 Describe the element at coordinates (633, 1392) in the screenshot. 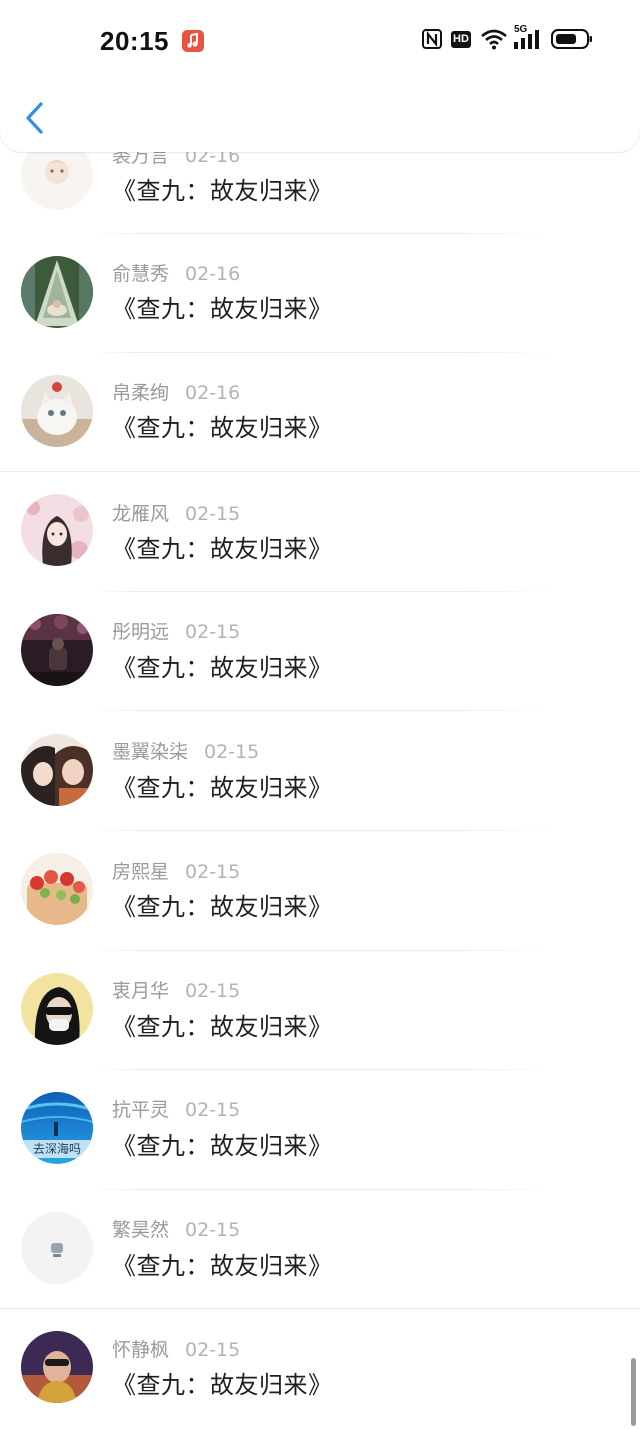

I see `scrollbar` at that location.